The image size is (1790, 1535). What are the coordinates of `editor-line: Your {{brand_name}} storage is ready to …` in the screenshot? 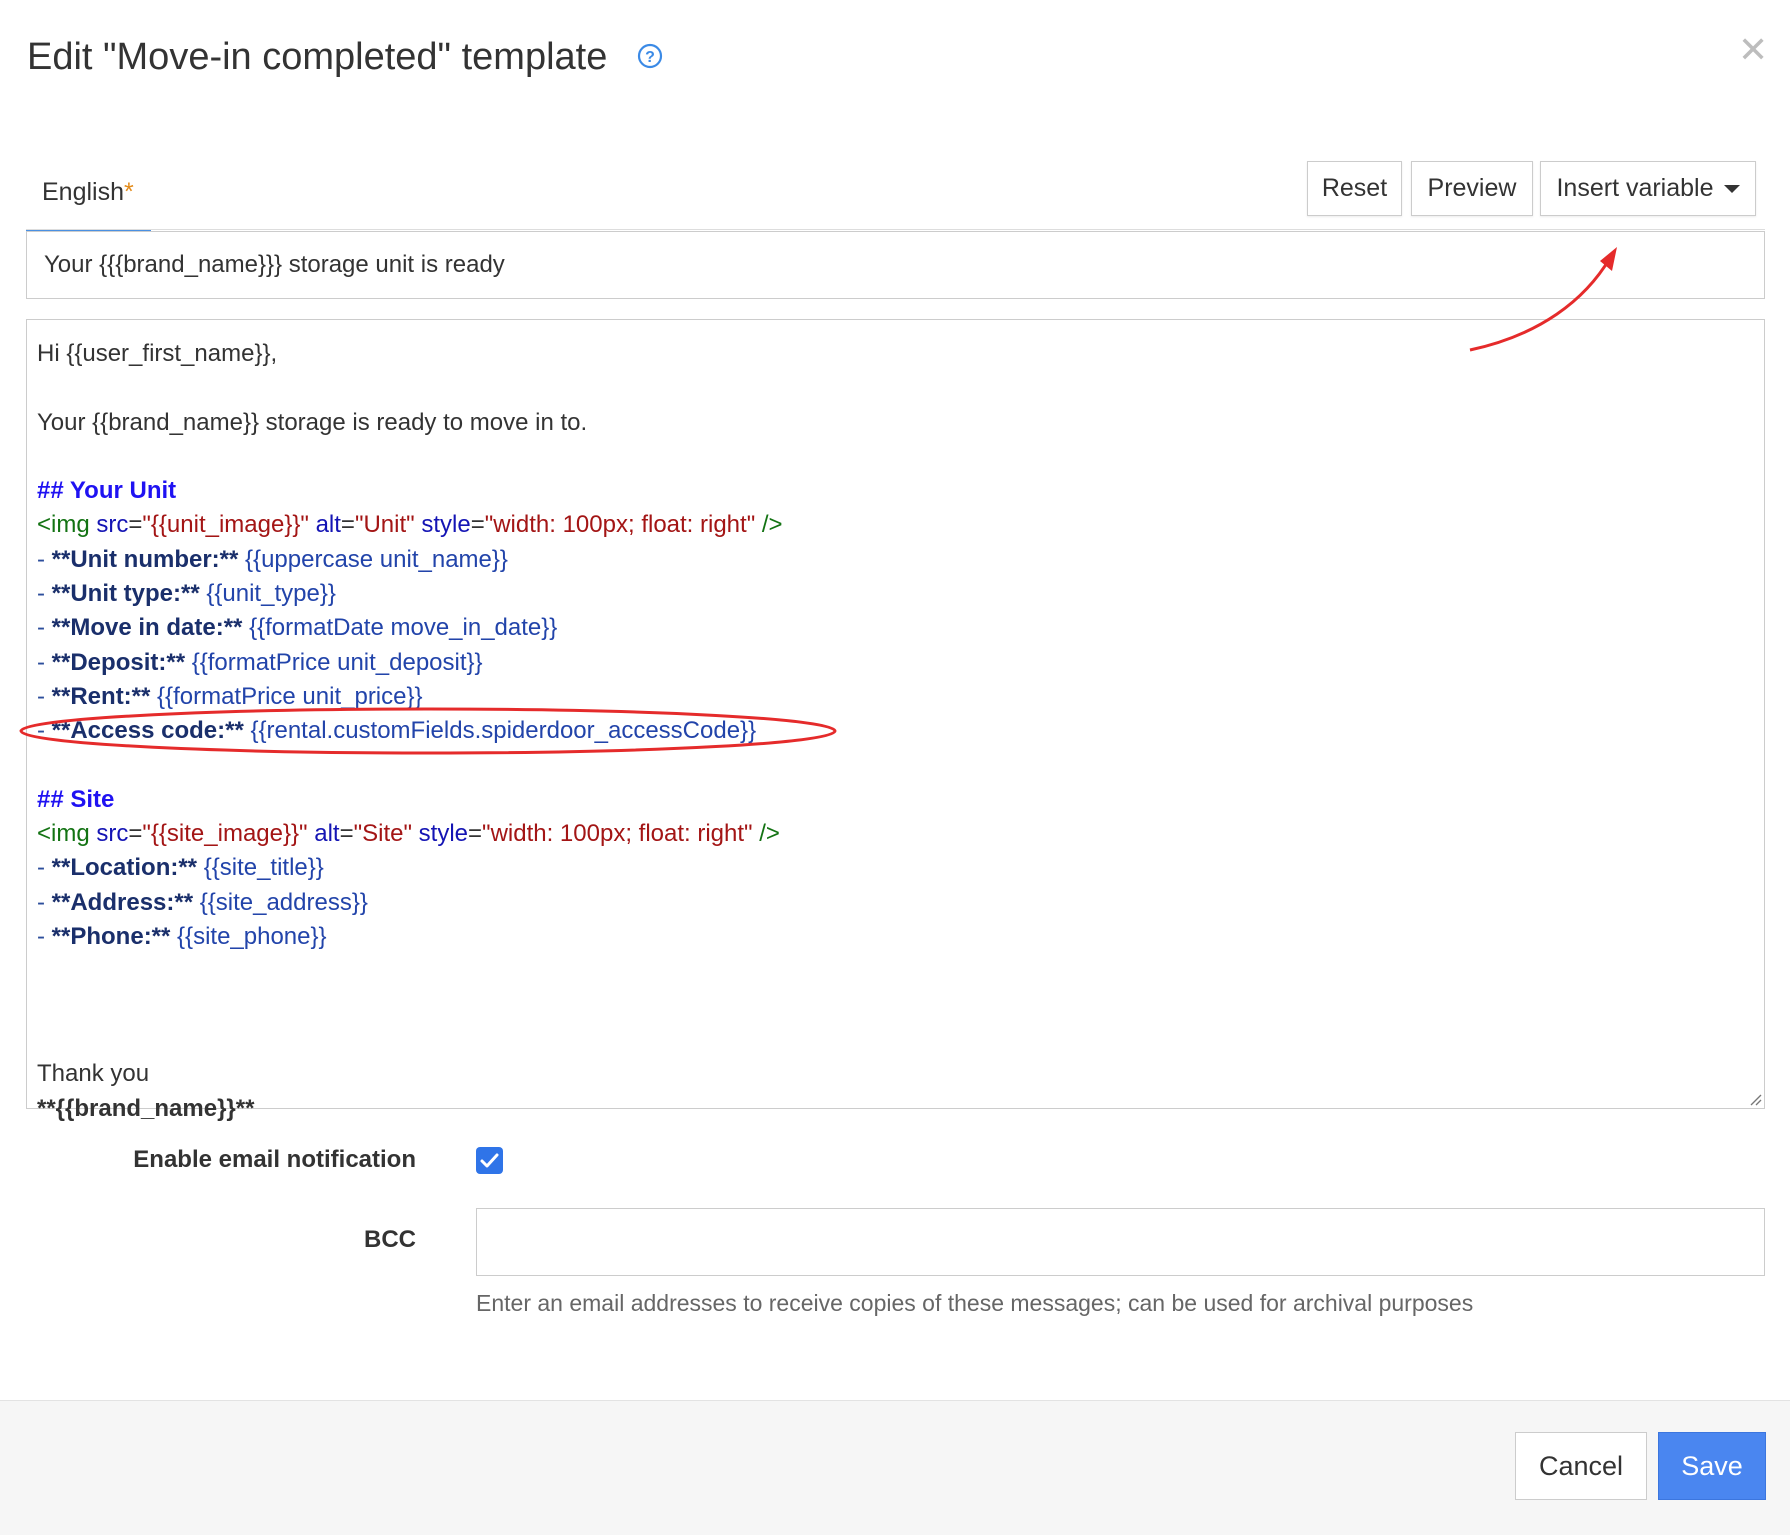 It's located at (312, 422).